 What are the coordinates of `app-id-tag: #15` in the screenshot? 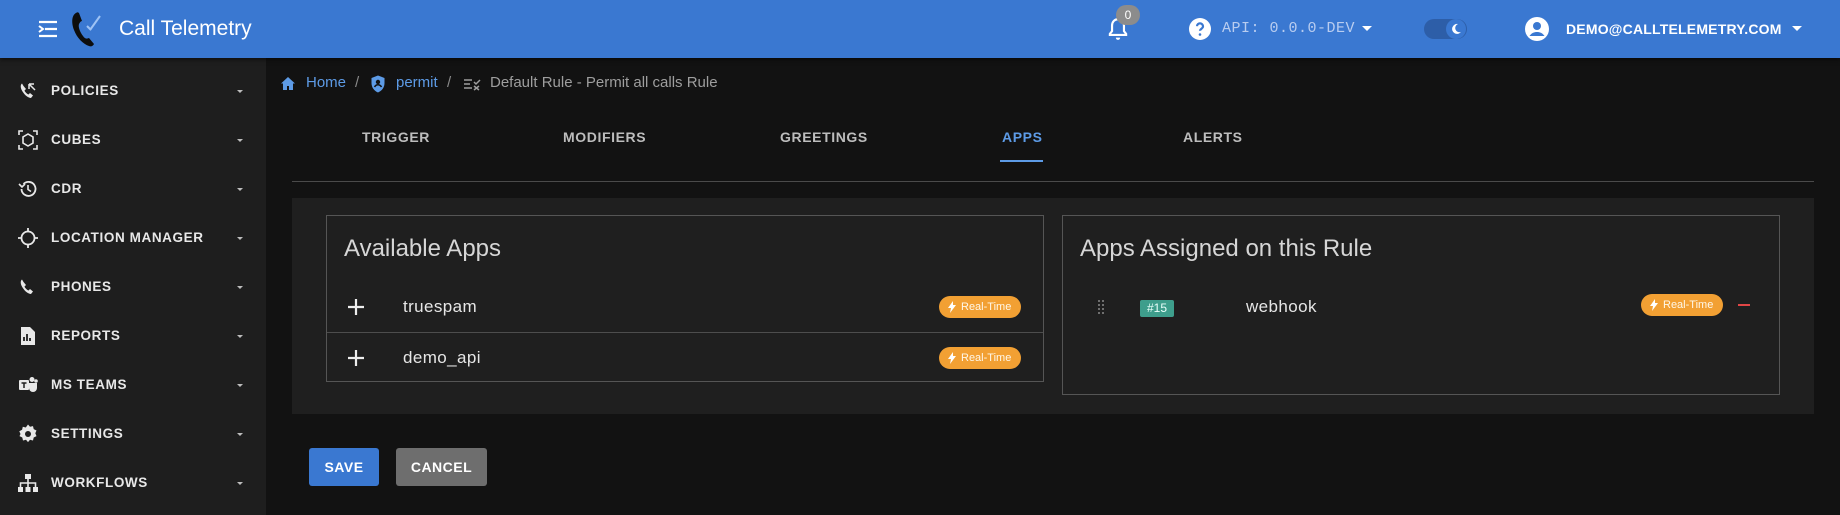 It's located at (1157, 308).